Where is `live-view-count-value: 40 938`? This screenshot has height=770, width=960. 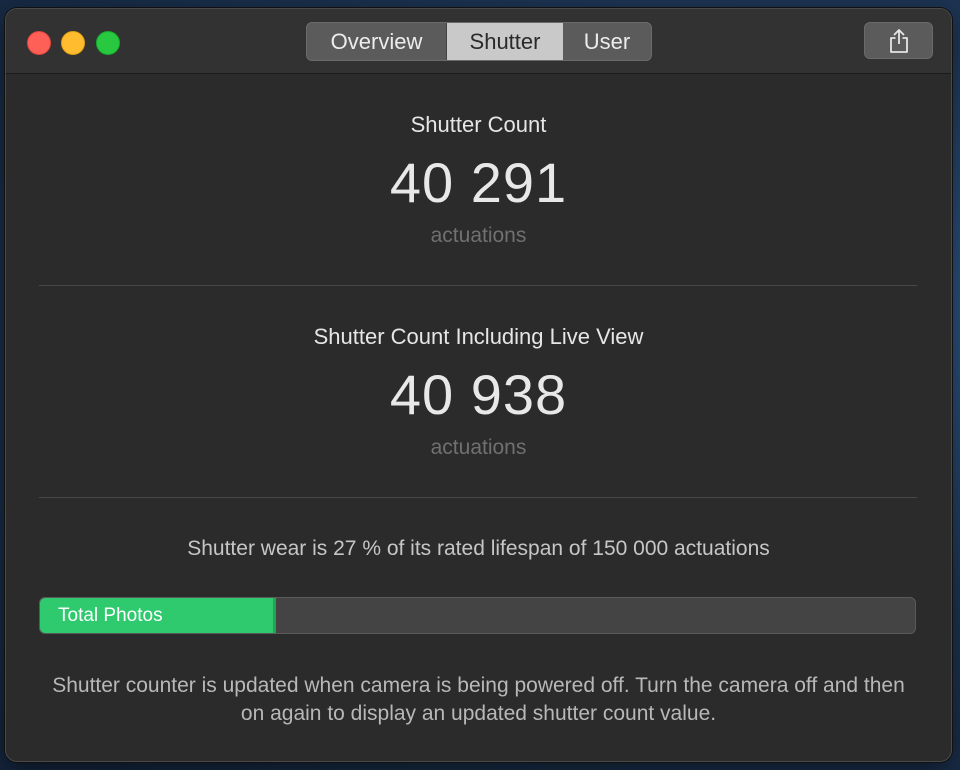 live-view-count-value: 40 938 is located at coordinates (478, 394).